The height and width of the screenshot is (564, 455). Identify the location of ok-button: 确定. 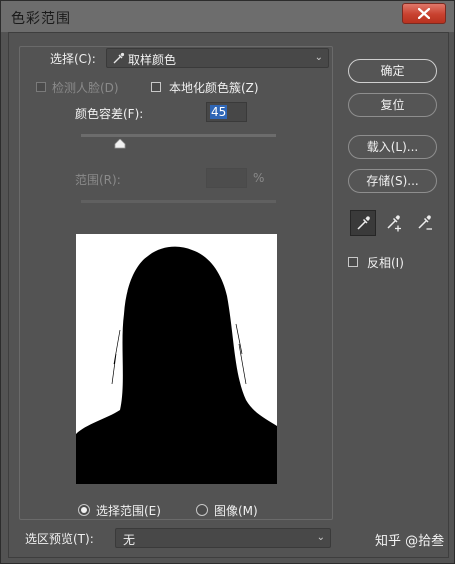
(392, 71).